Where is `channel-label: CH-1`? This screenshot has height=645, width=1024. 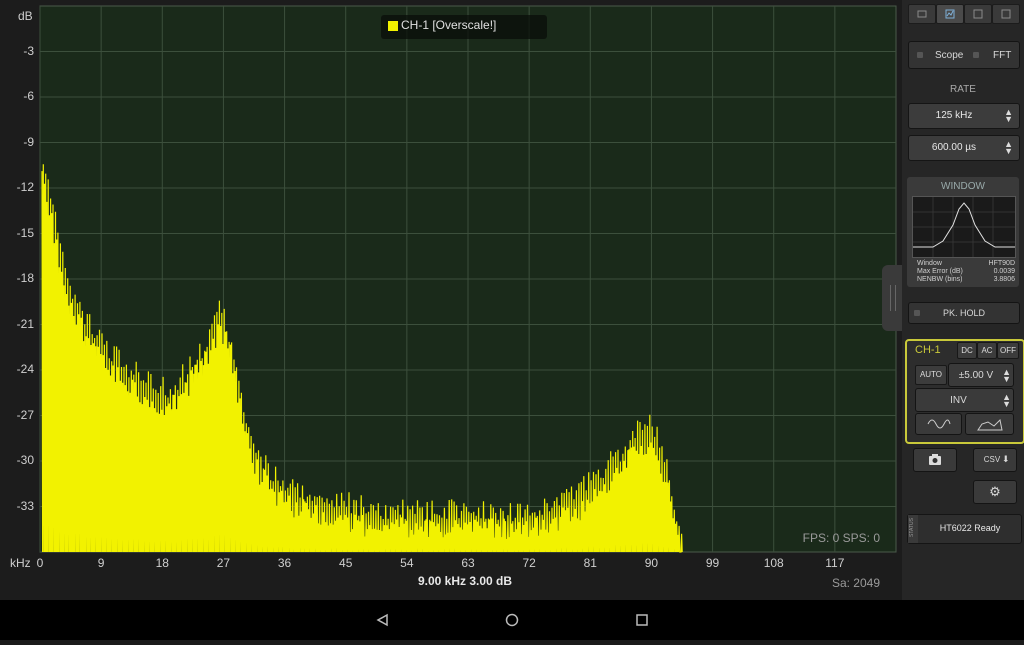
channel-label: CH-1 is located at coordinates (928, 350).